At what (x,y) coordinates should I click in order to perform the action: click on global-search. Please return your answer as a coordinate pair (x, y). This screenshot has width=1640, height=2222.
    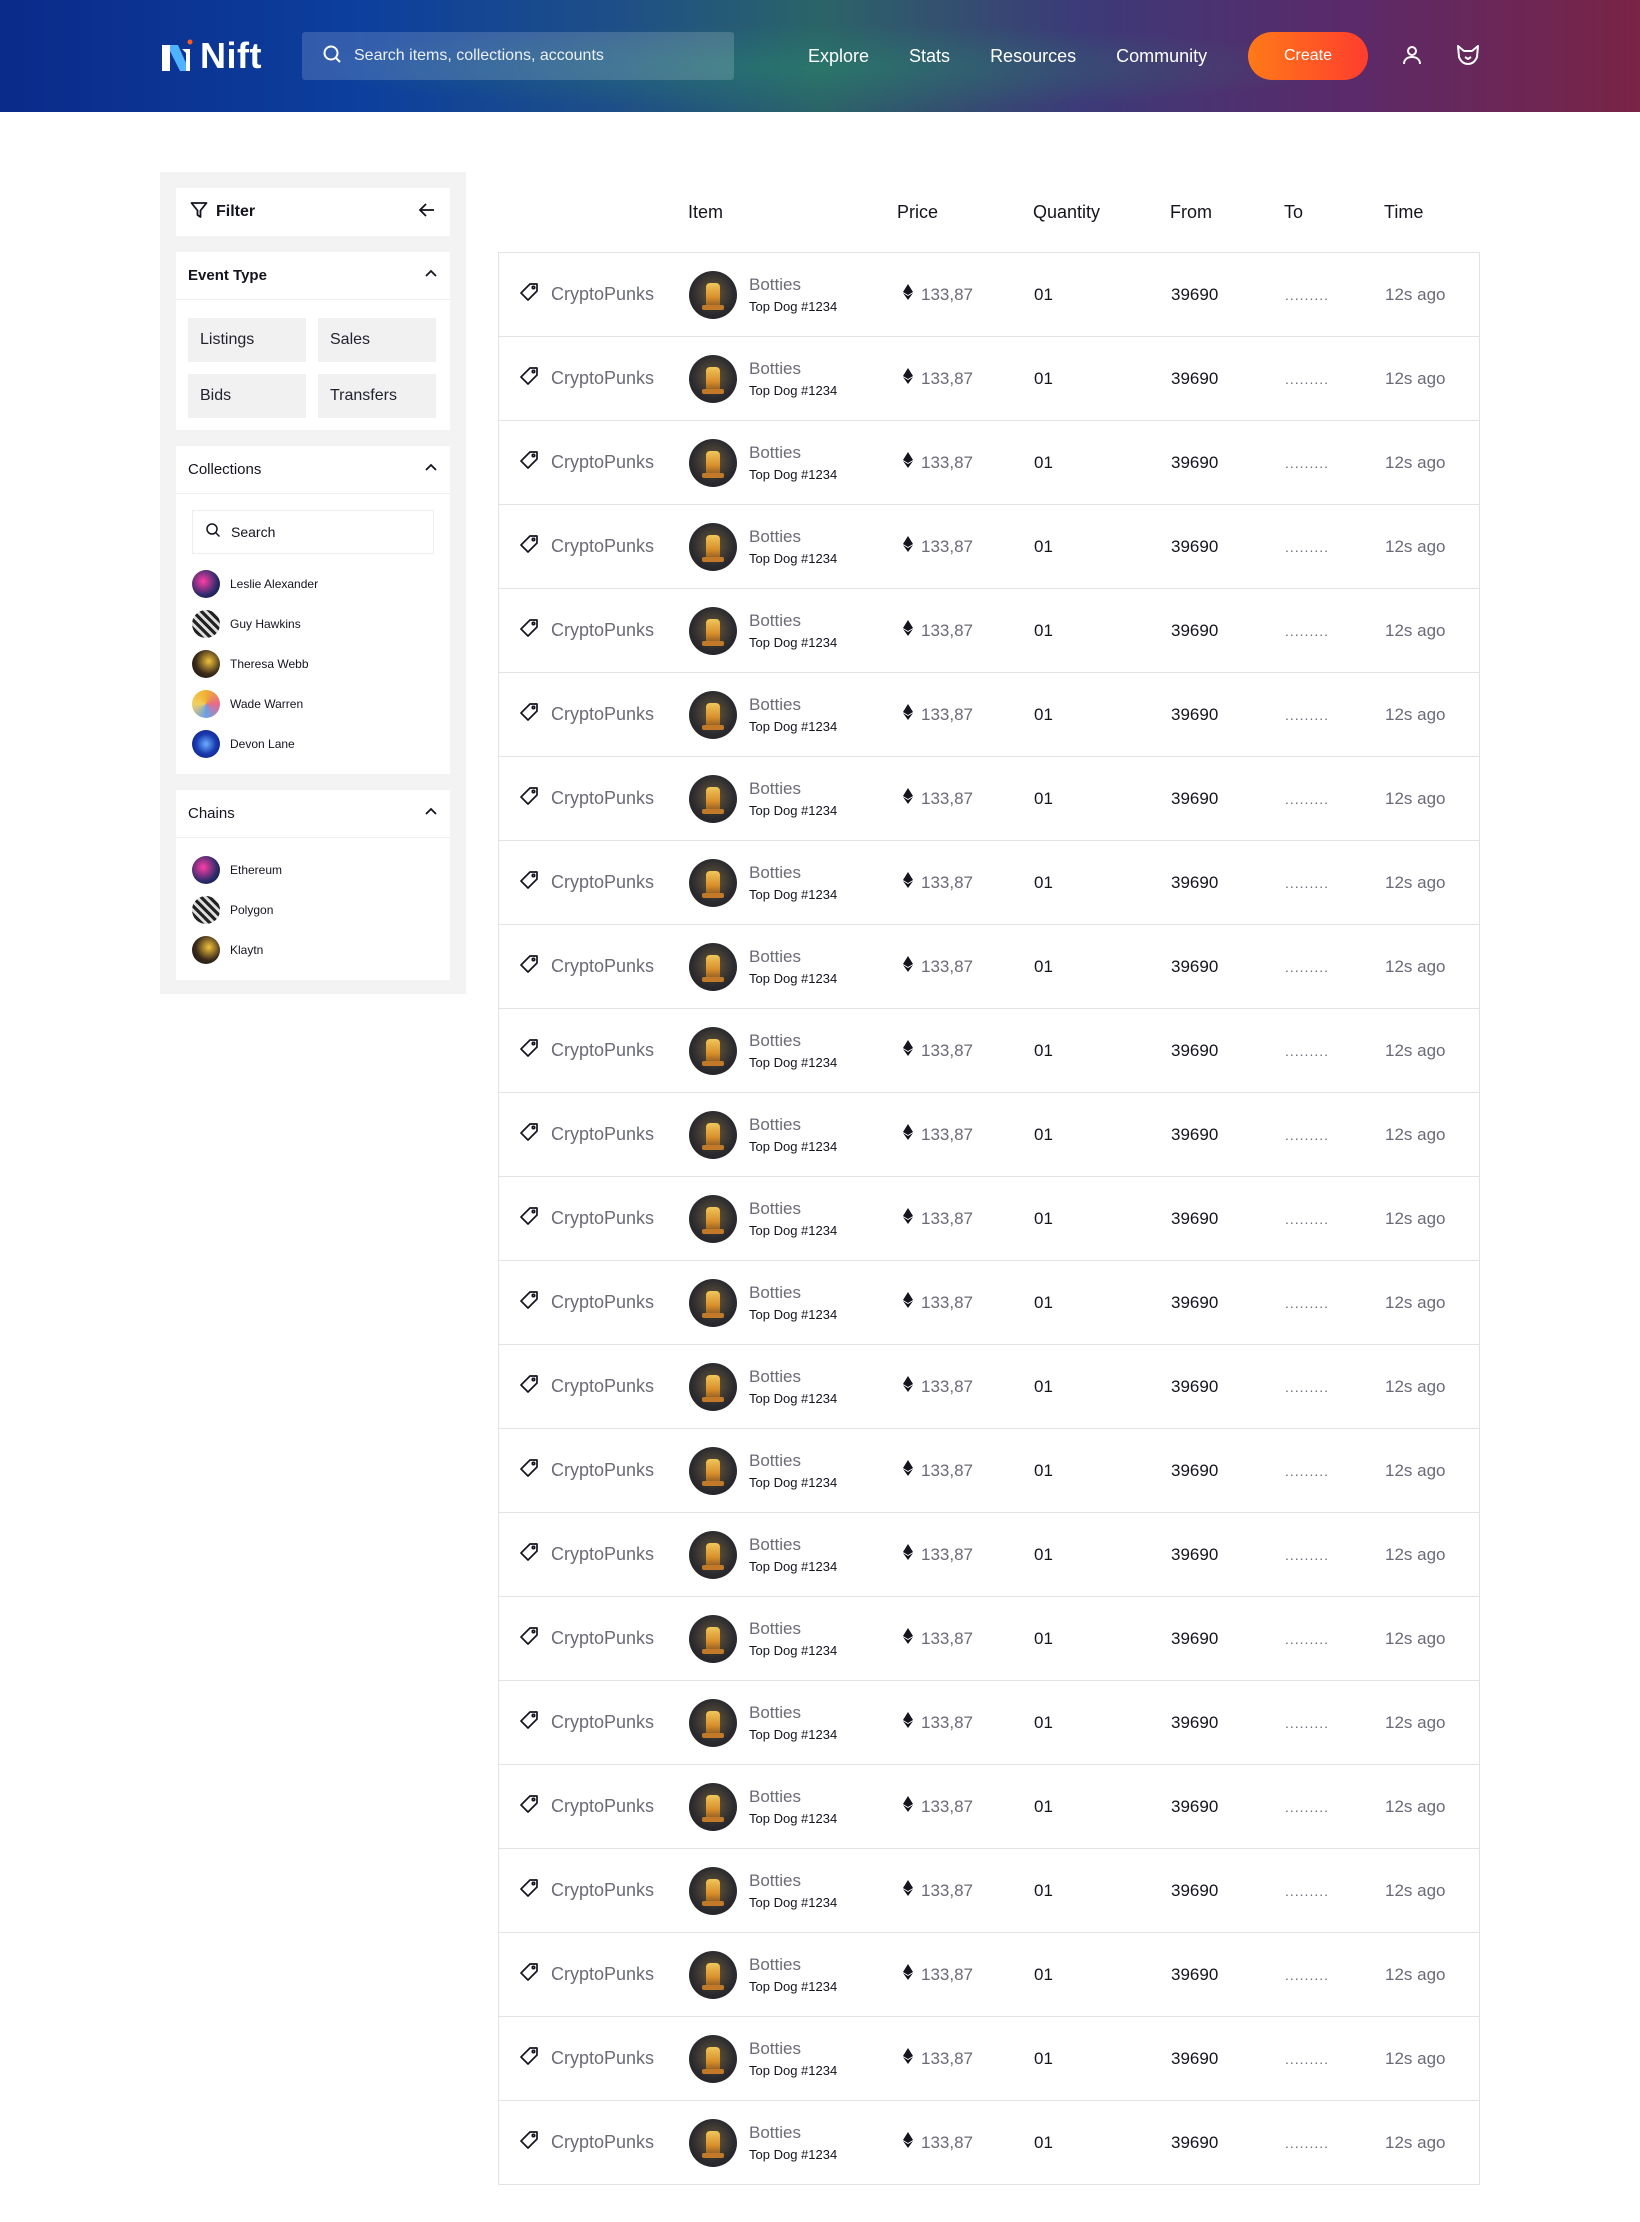
    Looking at the image, I should click on (518, 56).